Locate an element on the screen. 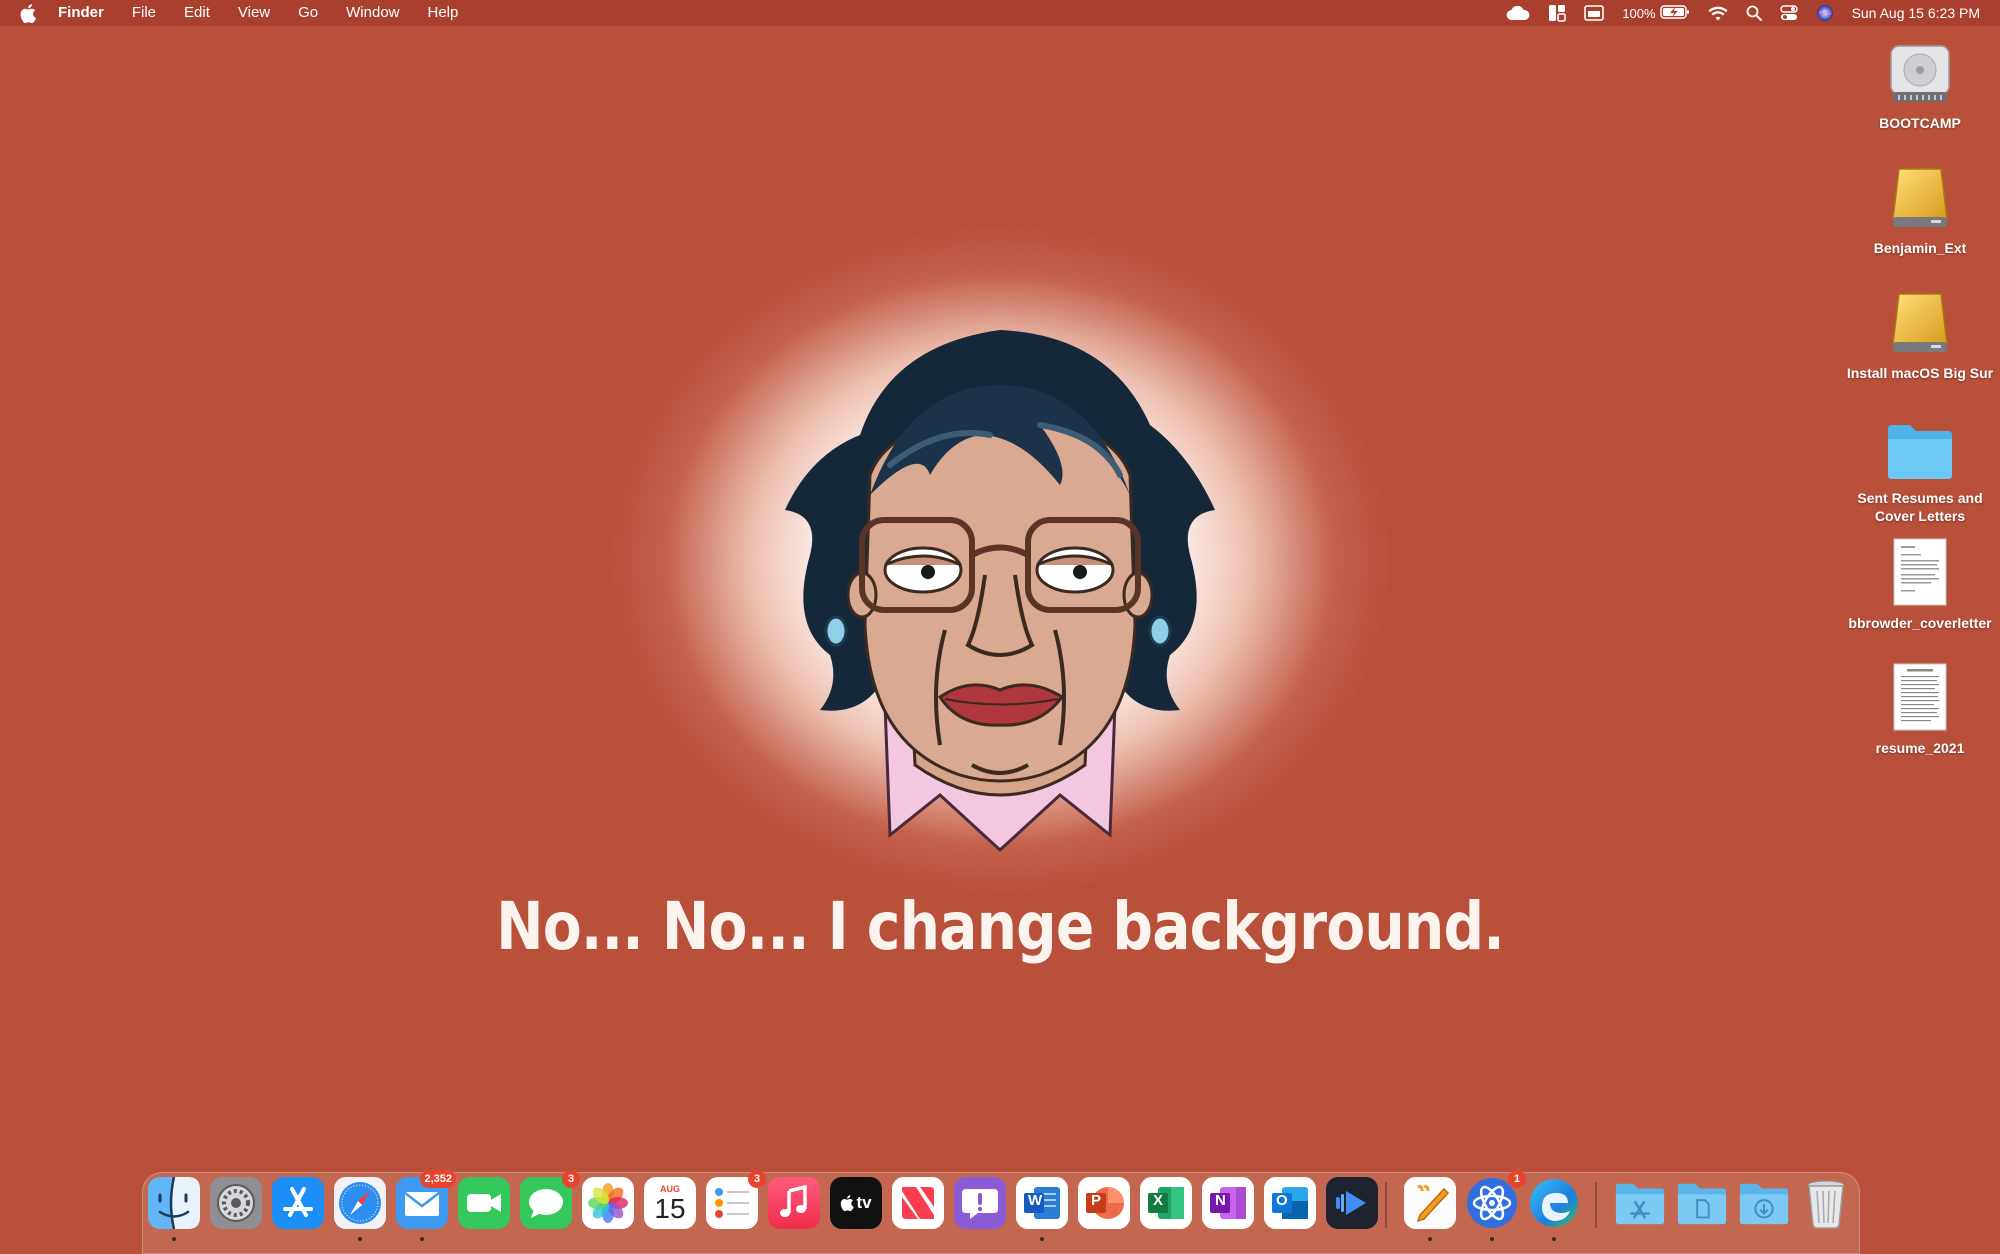  dock-app-system-preferences is located at coordinates (236, 1203).